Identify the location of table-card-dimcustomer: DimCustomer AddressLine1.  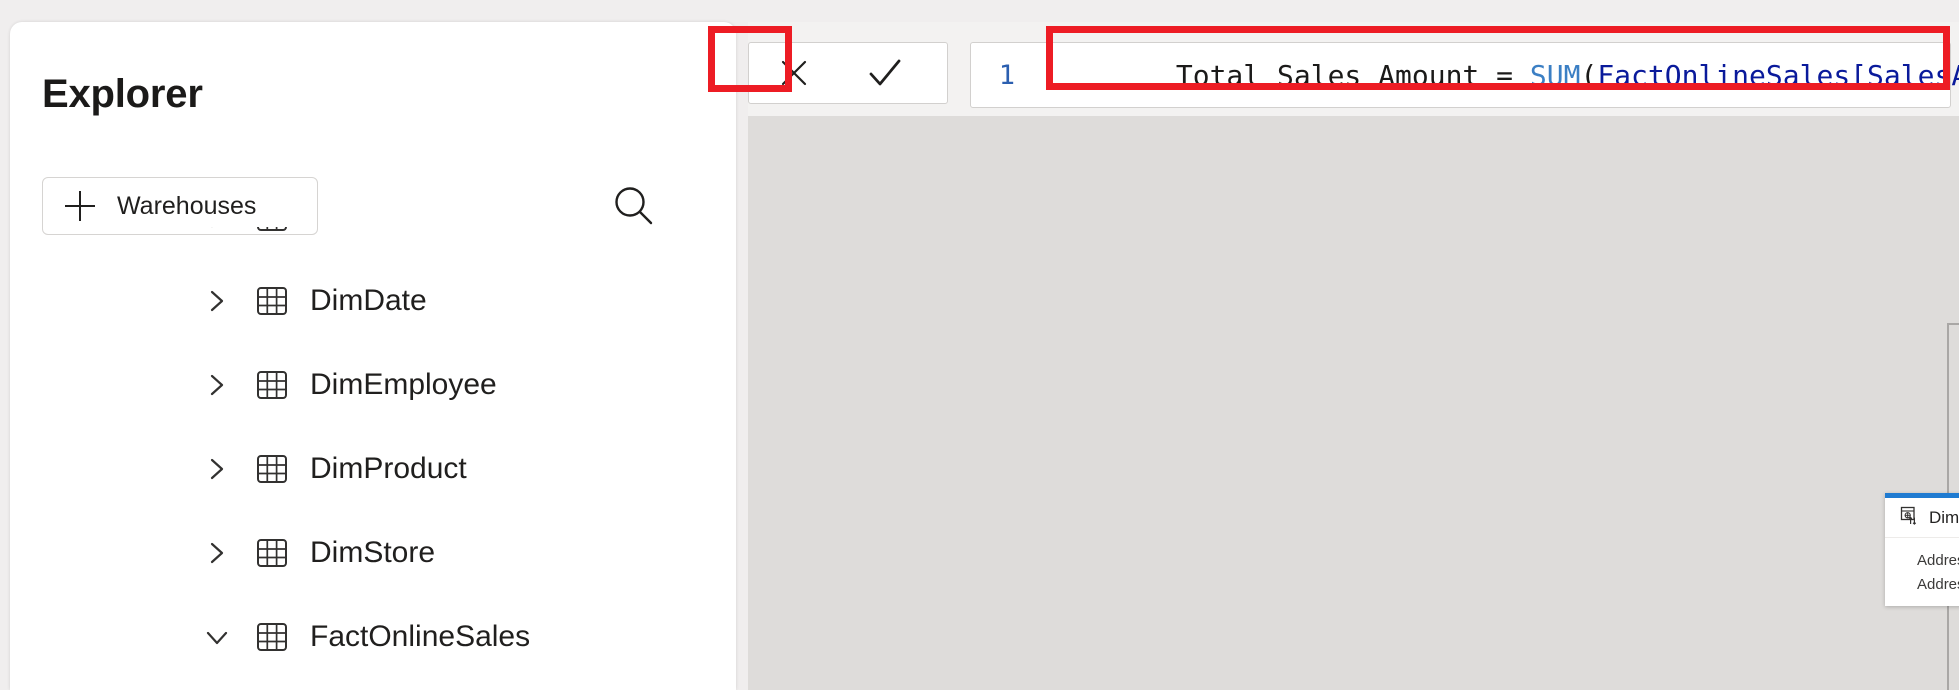
(1922, 549).